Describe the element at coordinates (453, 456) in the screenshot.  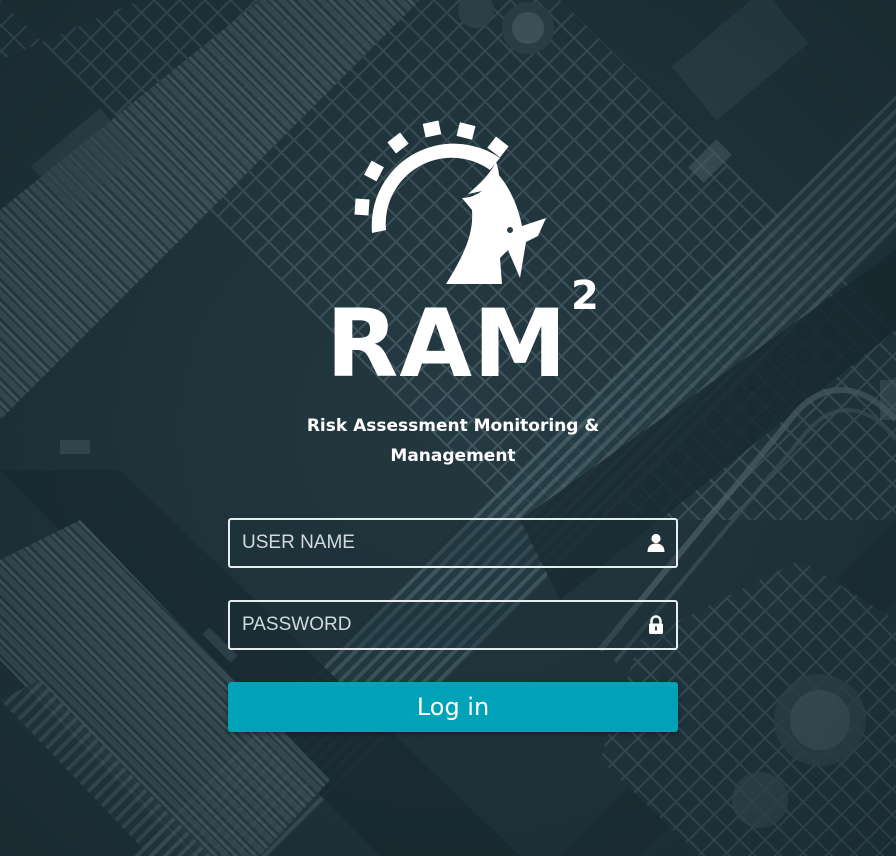
I see `tagline-line-2: Management` at that location.